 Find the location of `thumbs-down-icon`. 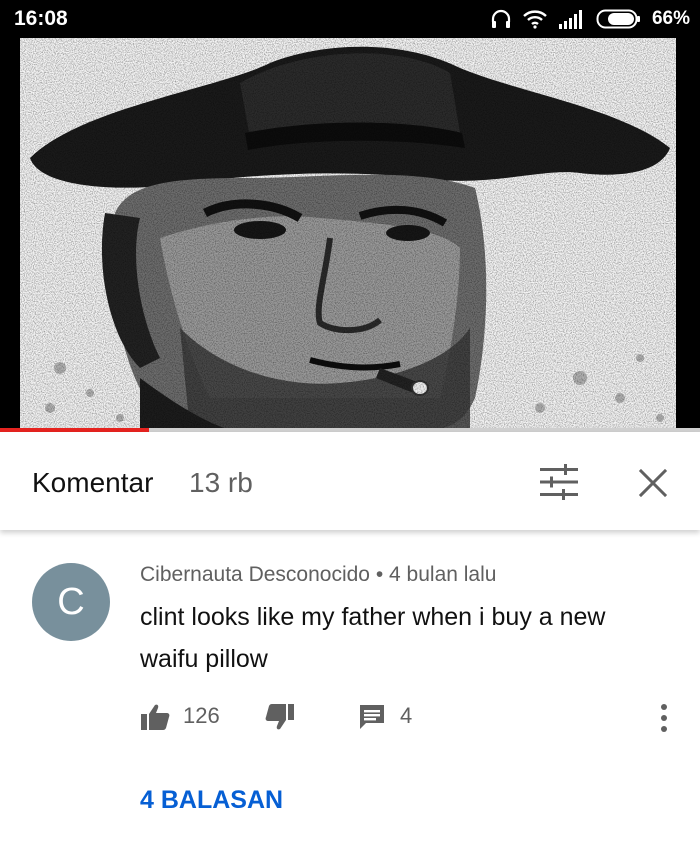

thumbs-down-icon is located at coordinates (279, 717).